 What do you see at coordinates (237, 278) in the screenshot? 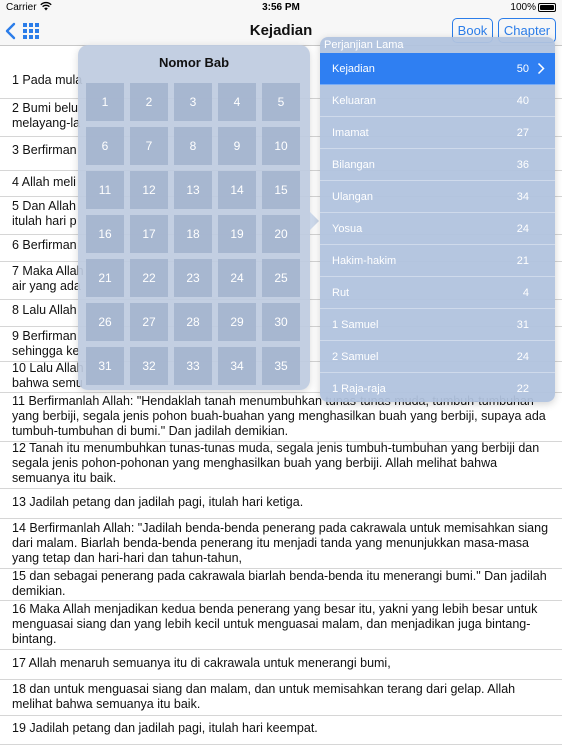
I see `chapter-cell: 24` at bounding box center [237, 278].